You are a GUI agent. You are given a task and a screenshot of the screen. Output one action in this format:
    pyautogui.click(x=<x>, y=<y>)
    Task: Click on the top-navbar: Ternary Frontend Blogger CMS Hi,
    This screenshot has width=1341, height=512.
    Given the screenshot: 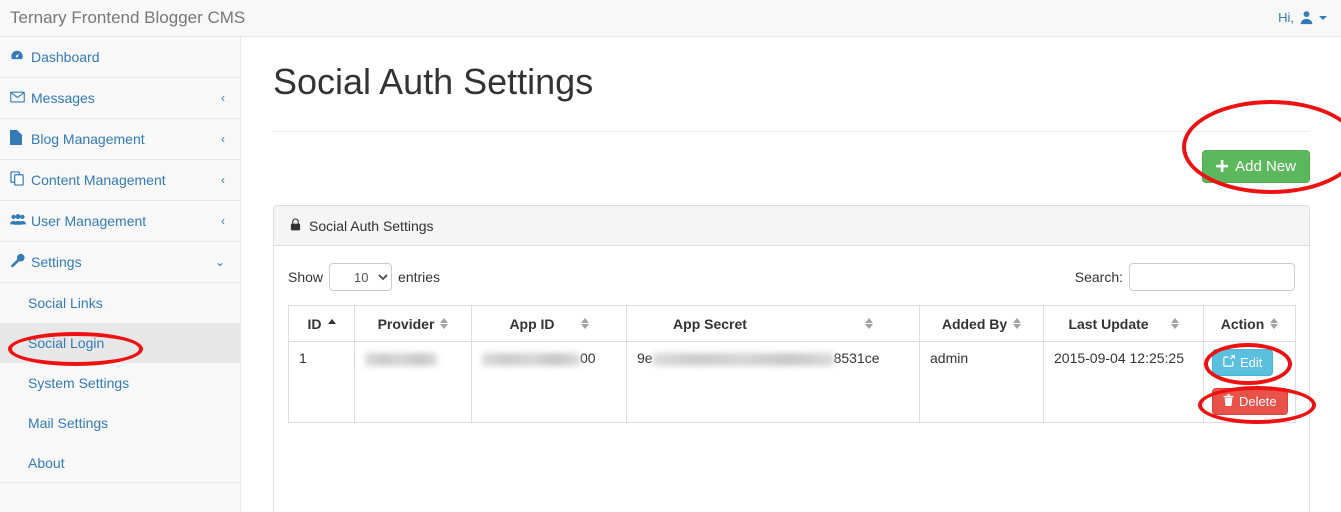 What is the action you would take?
    pyautogui.click(x=670, y=18)
    